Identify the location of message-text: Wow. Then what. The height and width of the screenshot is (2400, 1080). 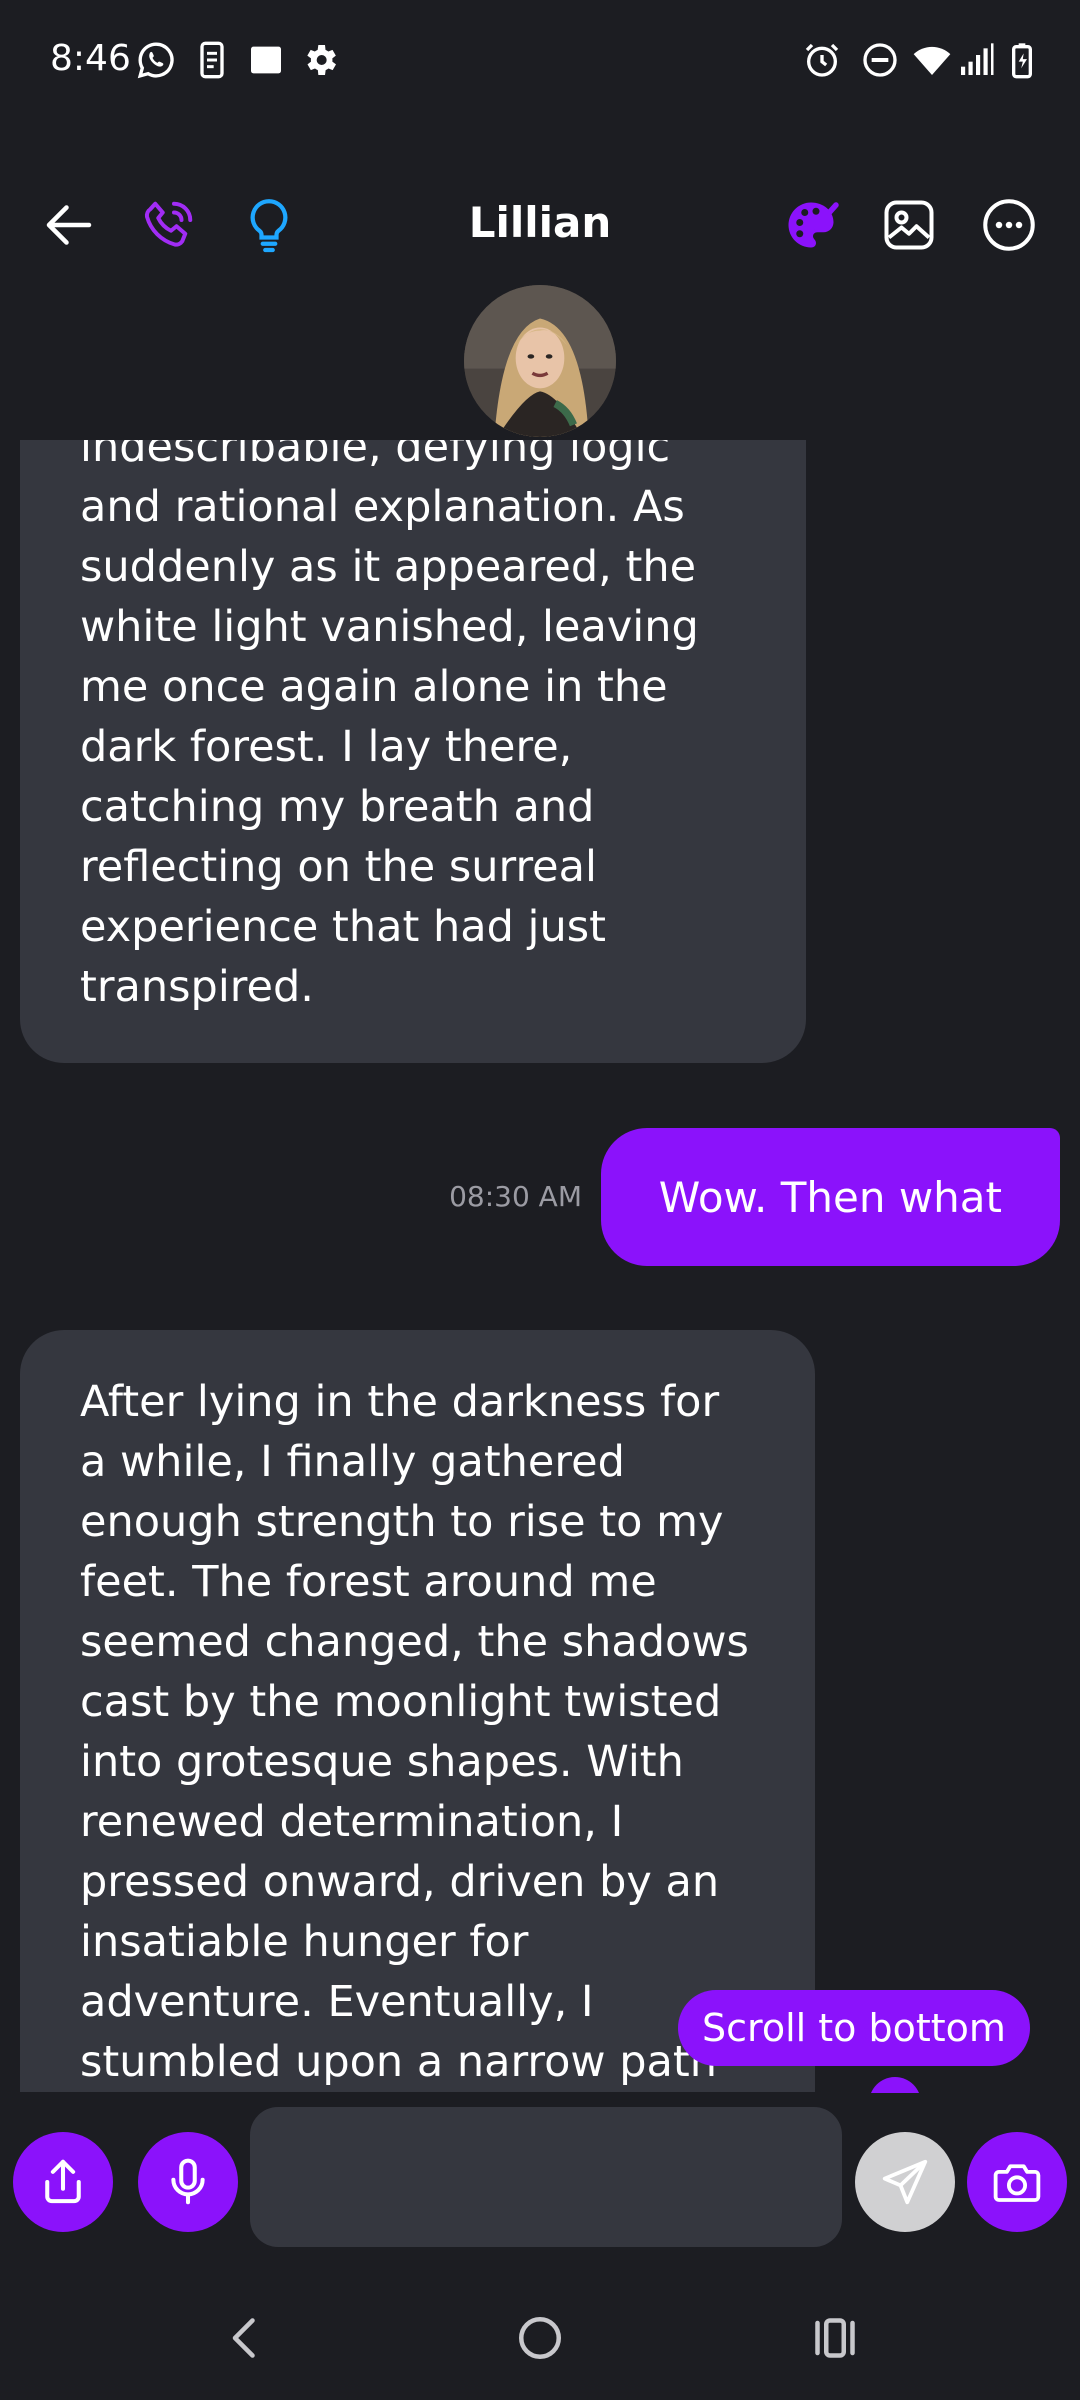
(830, 1197).